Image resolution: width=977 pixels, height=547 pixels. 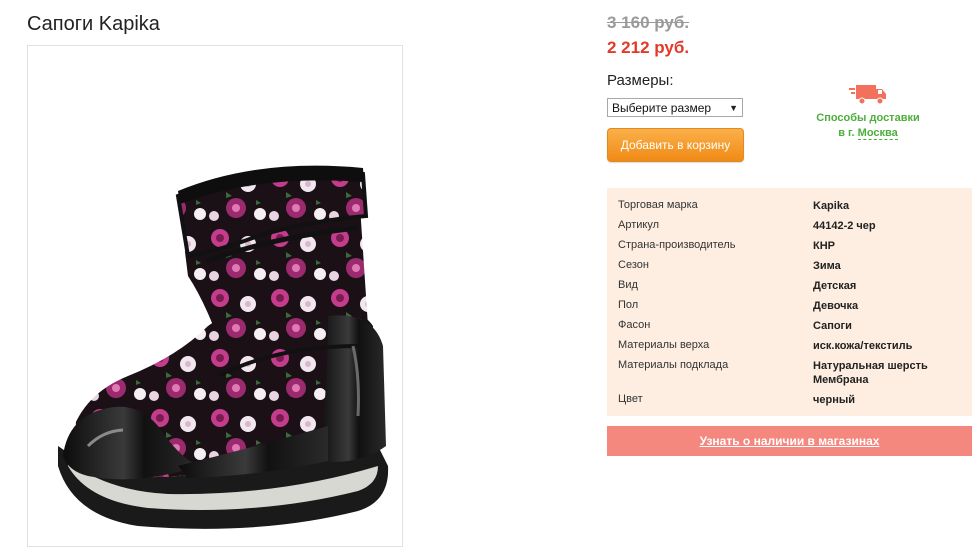 I want to click on spec-key: Сезон, so click(x=633, y=265).